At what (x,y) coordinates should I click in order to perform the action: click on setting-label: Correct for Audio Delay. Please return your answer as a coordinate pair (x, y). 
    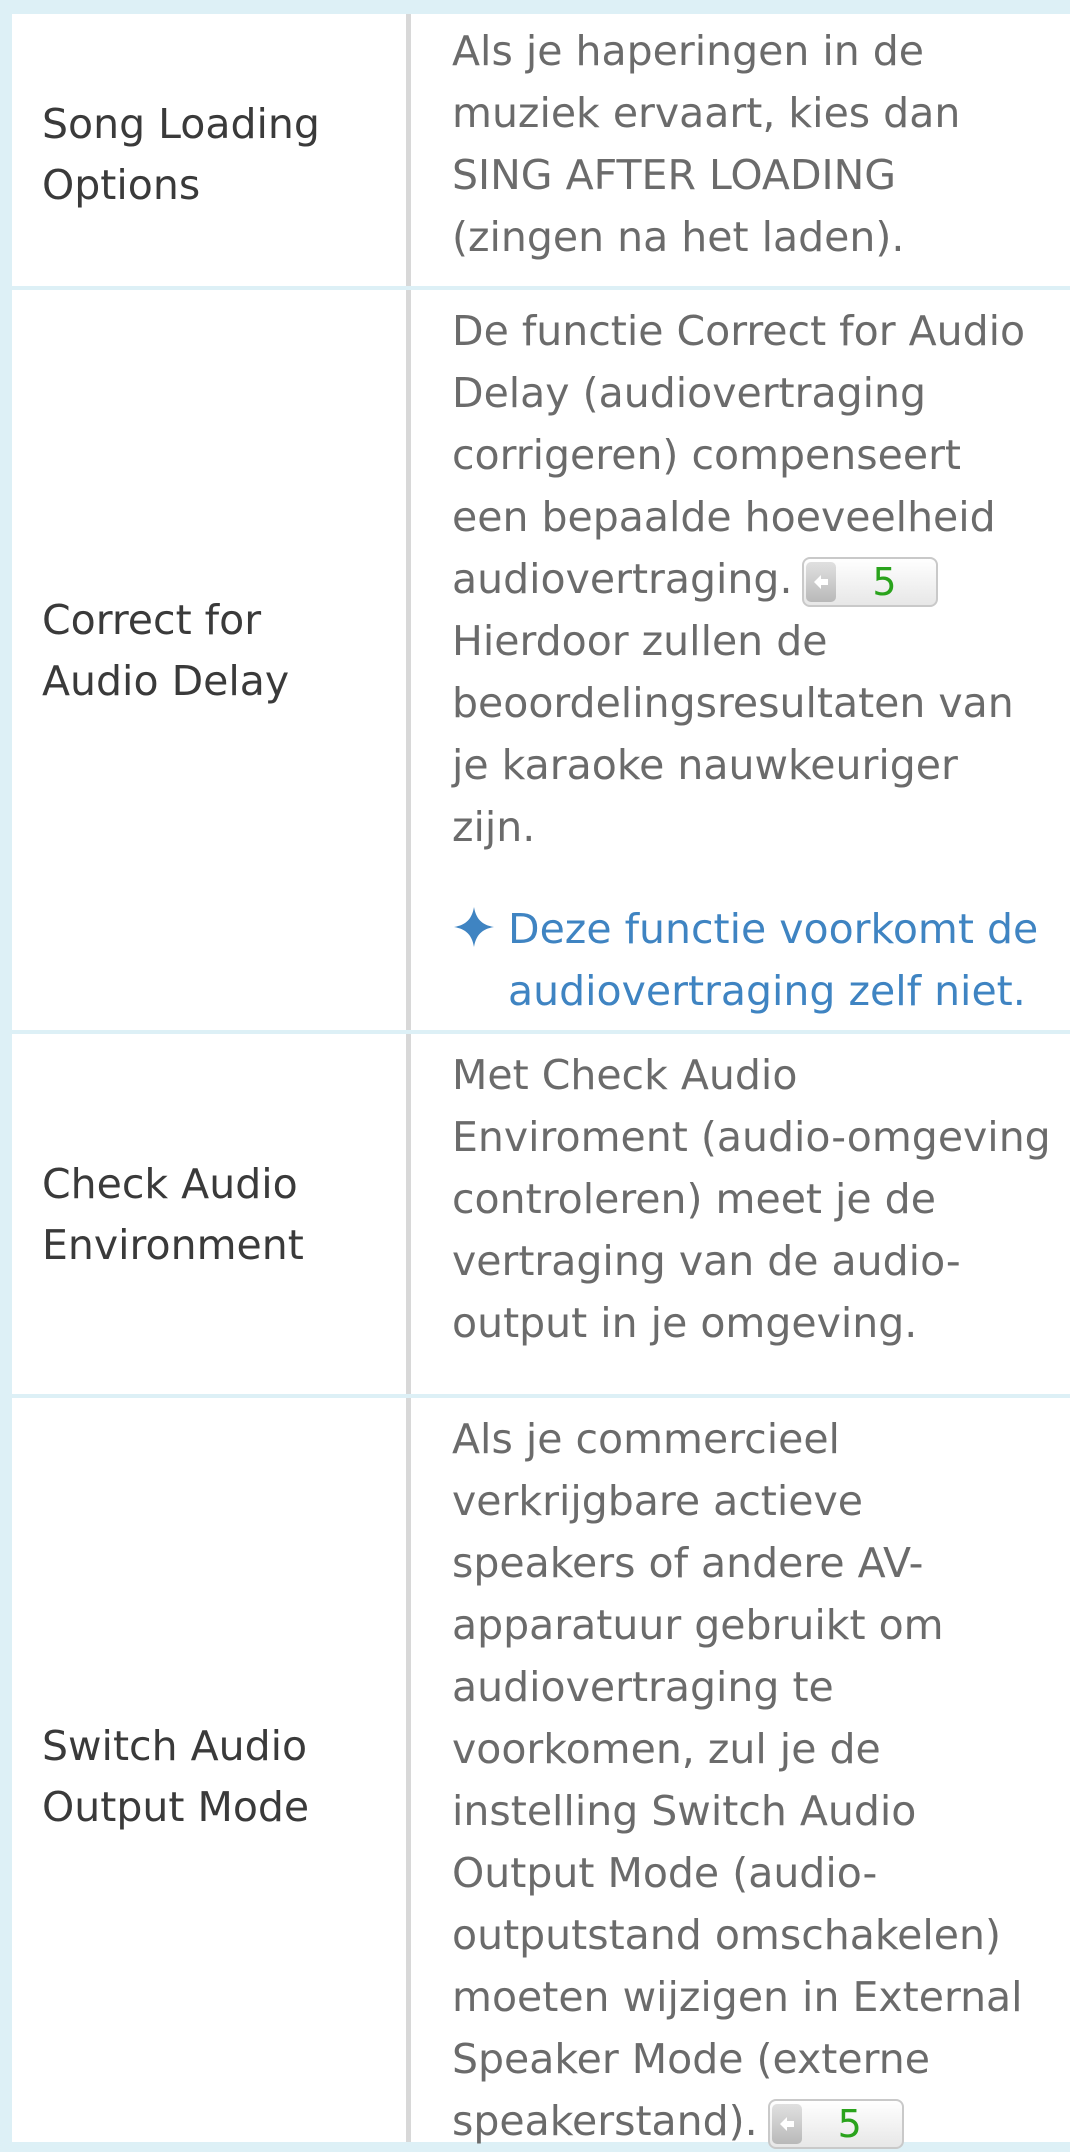
    Looking at the image, I should click on (166, 650).